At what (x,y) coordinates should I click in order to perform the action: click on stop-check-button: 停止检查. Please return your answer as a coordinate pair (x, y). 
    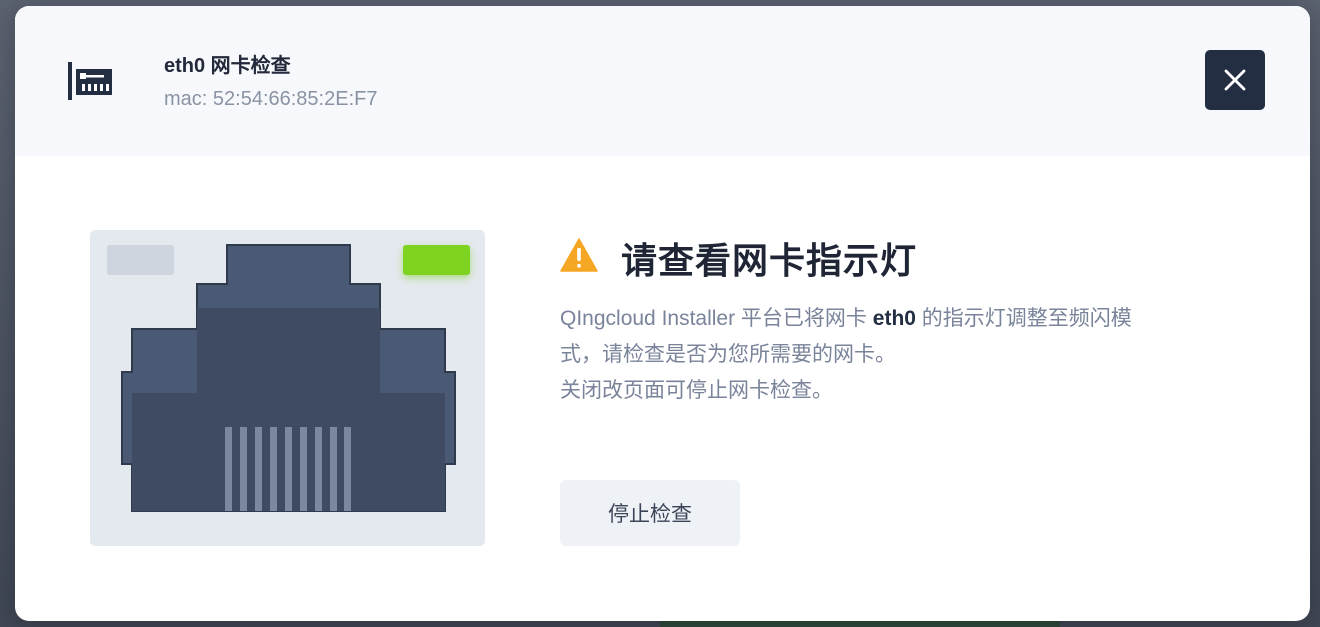
    Looking at the image, I should click on (650, 513).